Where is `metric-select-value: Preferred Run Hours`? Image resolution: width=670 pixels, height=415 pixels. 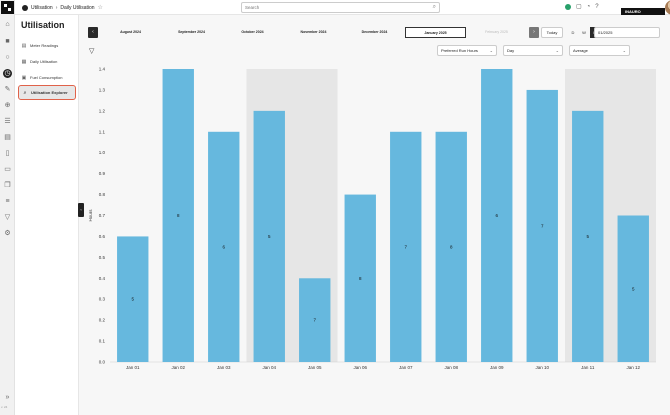
metric-select-value: Preferred Run Hours is located at coordinates (459, 50).